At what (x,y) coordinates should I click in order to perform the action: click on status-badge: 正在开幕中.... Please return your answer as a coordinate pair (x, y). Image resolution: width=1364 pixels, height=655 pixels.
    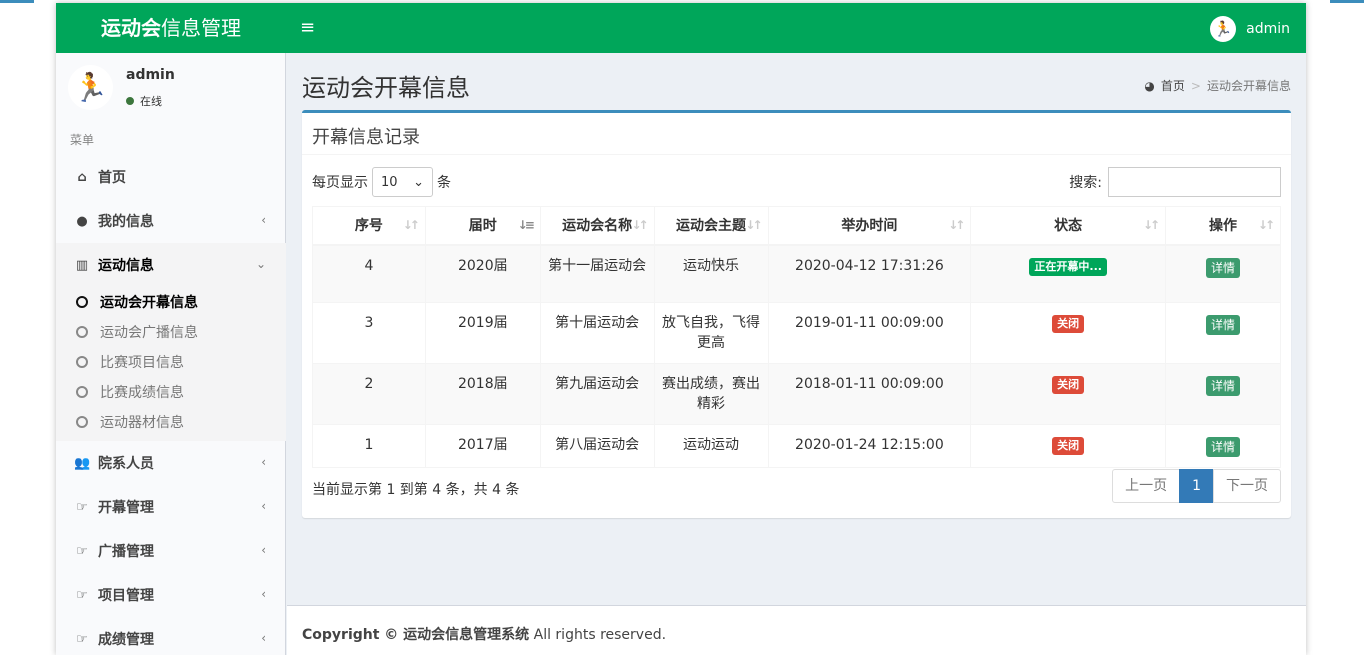
    Looking at the image, I should click on (1068, 266).